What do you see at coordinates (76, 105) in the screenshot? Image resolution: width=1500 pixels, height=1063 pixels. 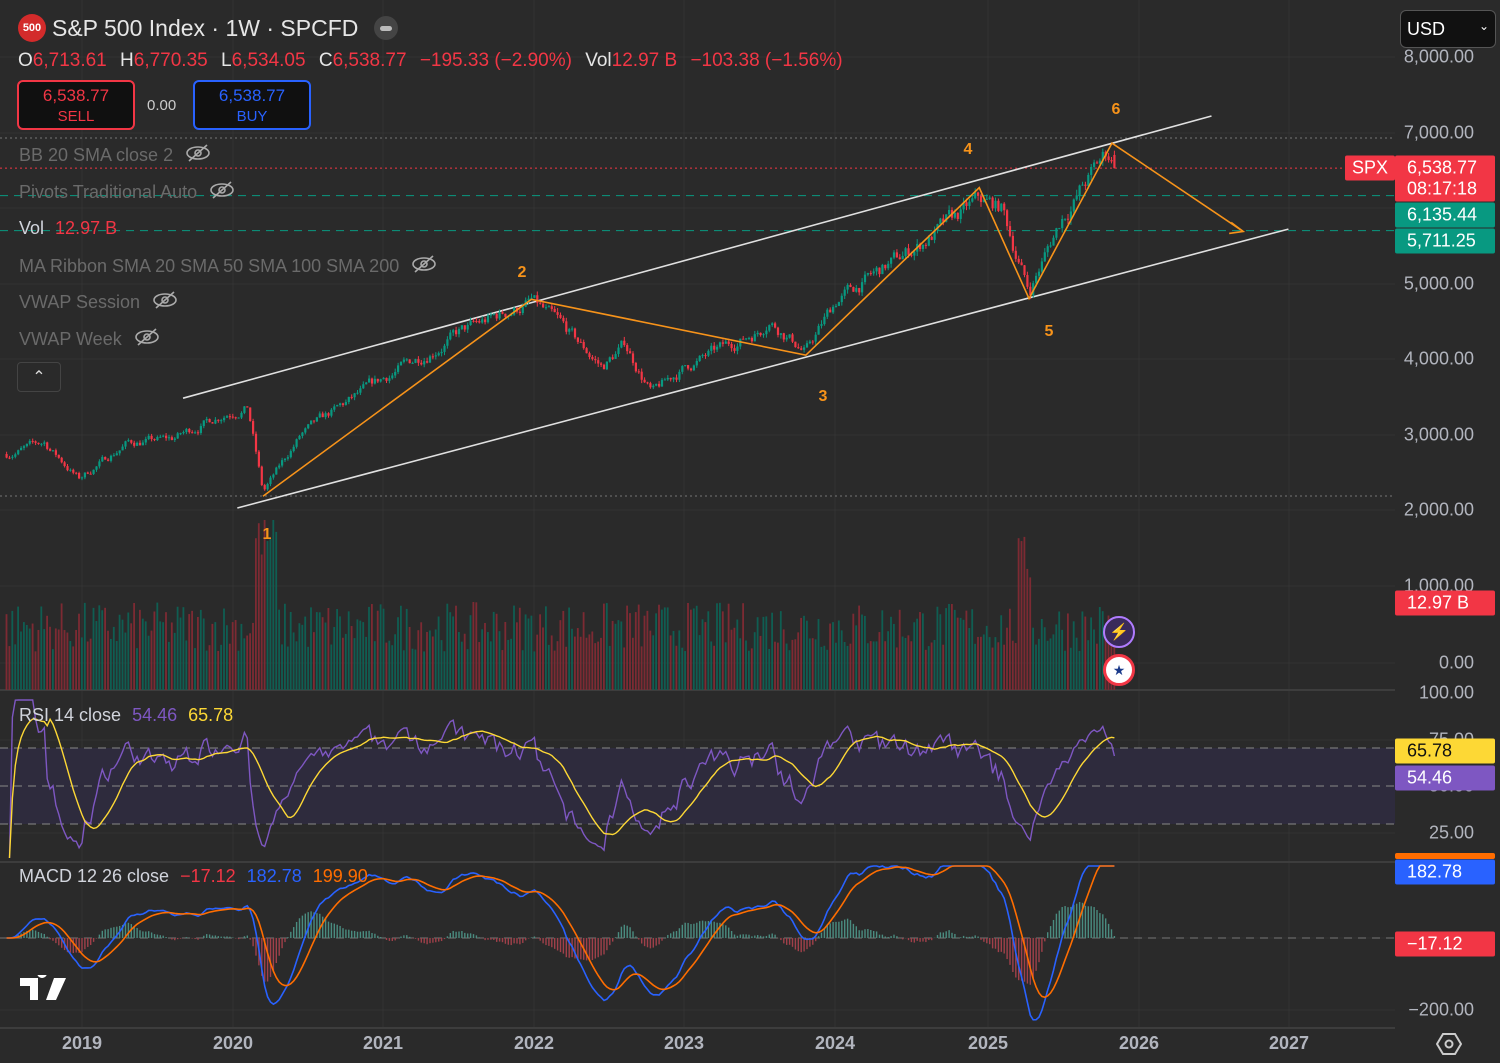 I see `sell-button: 6,538.77 SELL` at bounding box center [76, 105].